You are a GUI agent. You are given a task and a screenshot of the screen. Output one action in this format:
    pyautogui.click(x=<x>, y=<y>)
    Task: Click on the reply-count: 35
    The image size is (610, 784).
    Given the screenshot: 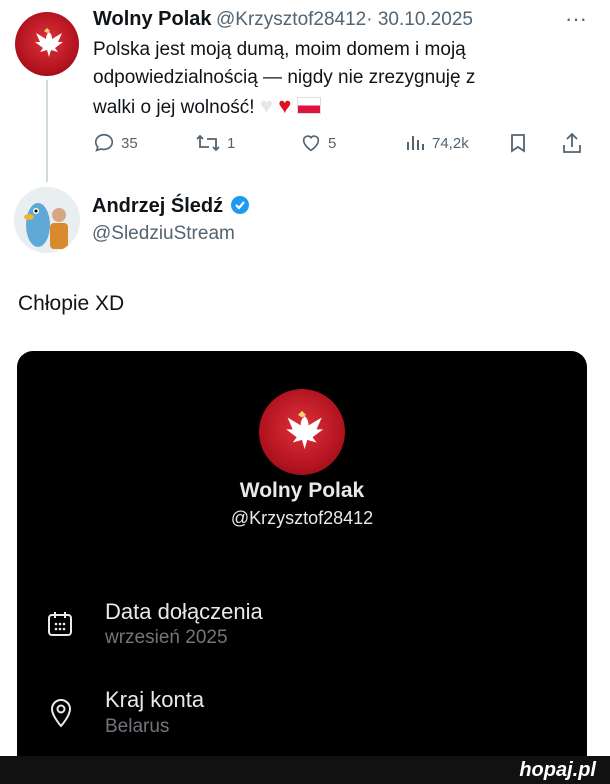 What is the action you would take?
    pyautogui.click(x=129, y=143)
    